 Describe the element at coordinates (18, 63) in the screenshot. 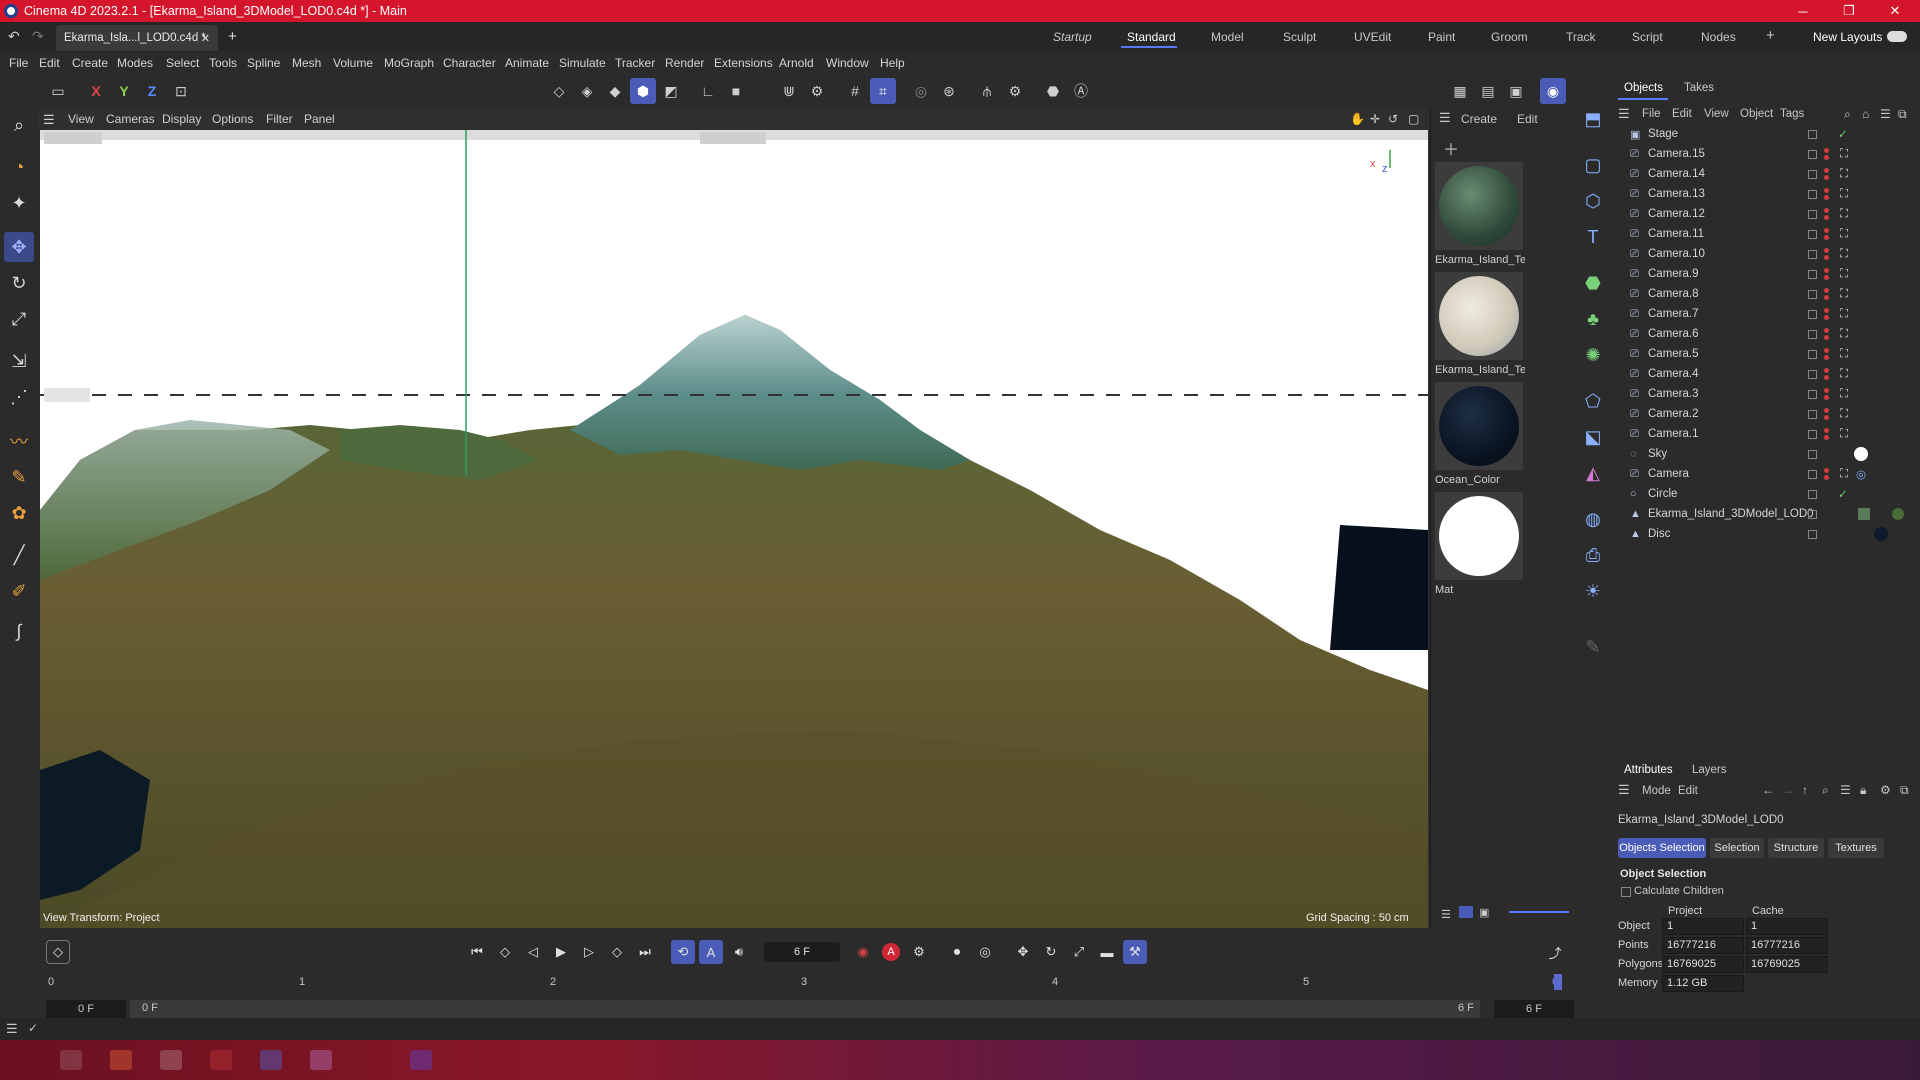

I see `menu-file: File` at that location.